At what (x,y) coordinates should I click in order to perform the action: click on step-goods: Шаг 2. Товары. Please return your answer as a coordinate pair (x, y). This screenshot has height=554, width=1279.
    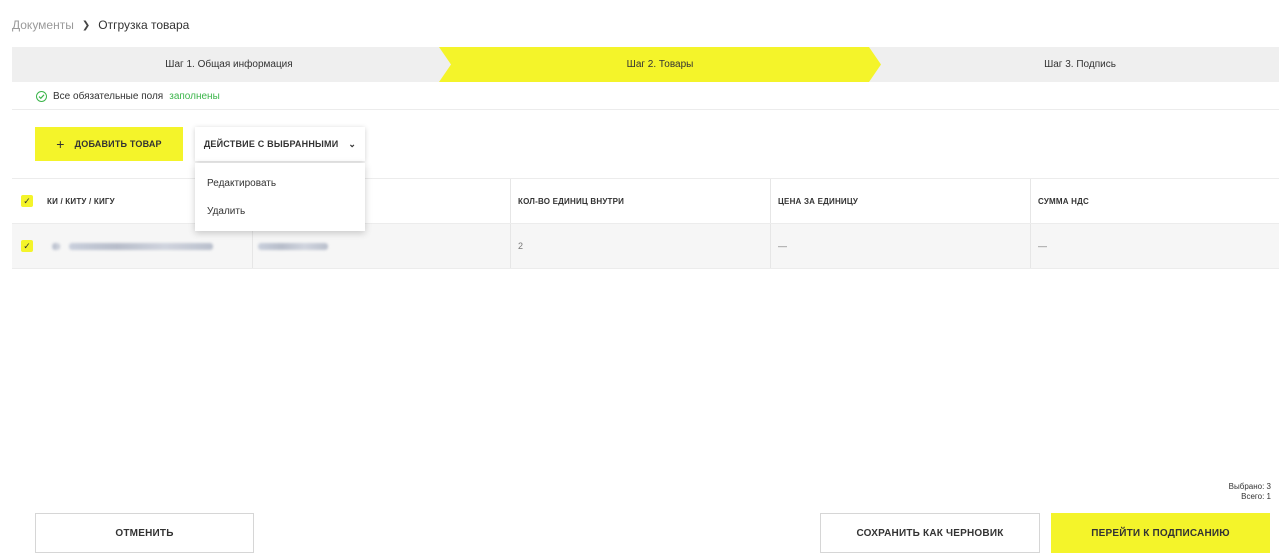
    Looking at the image, I should click on (660, 64).